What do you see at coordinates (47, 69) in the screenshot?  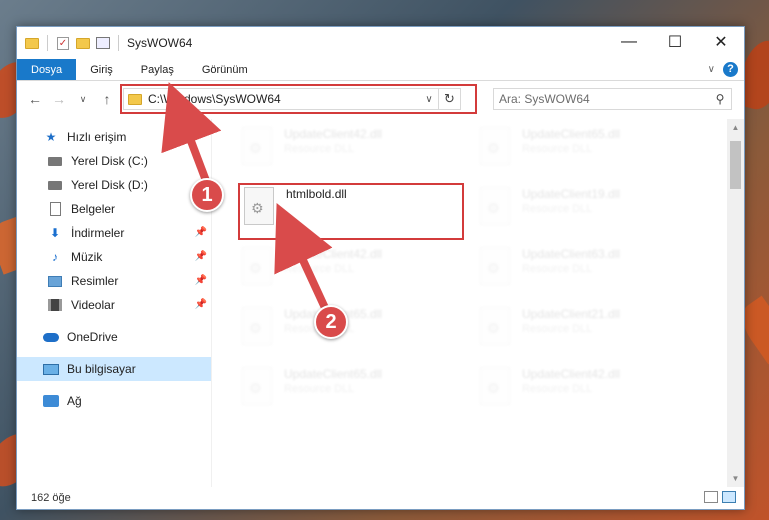 I see `tab-file: Dosya` at bounding box center [47, 69].